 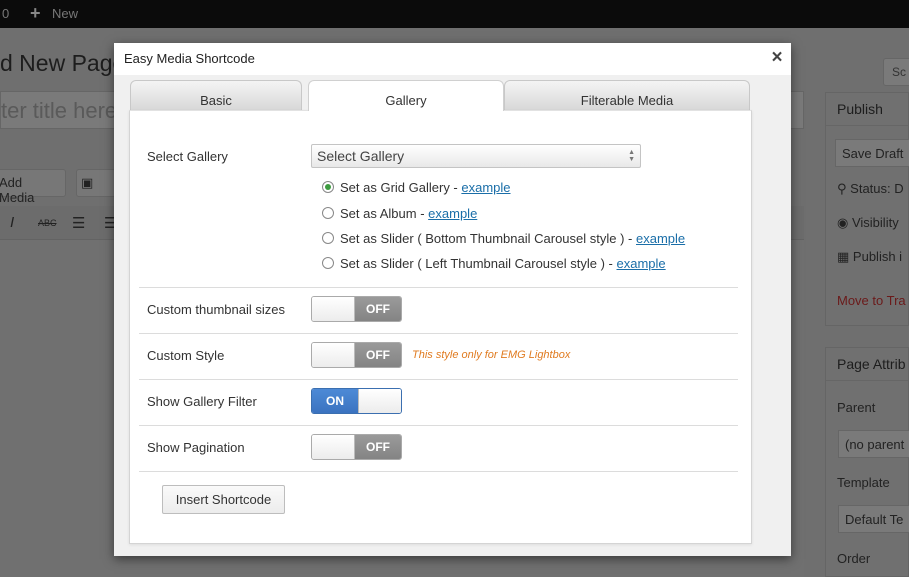 I want to click on screen-options-button: Sc, so click(x=896, y=72).